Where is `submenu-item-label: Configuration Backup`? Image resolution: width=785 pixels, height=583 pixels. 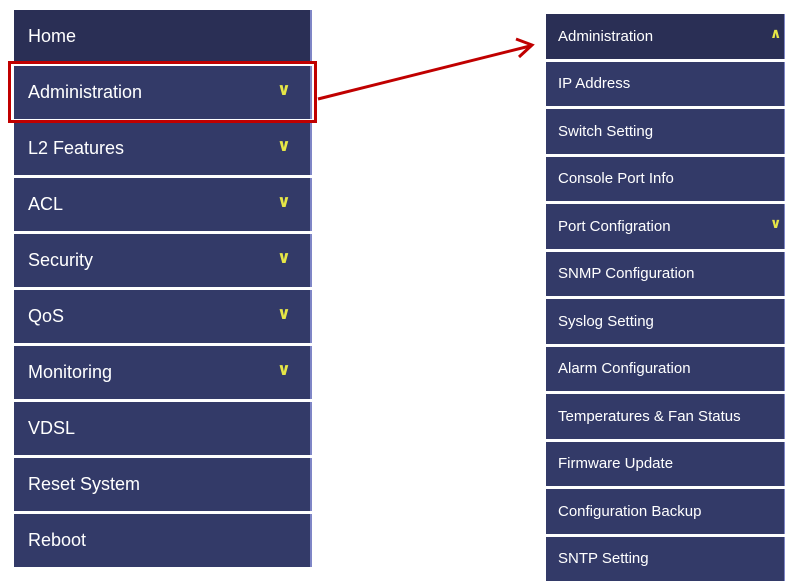 submenu-item-label: Configuration Backup is located at coordinates (630, 511).